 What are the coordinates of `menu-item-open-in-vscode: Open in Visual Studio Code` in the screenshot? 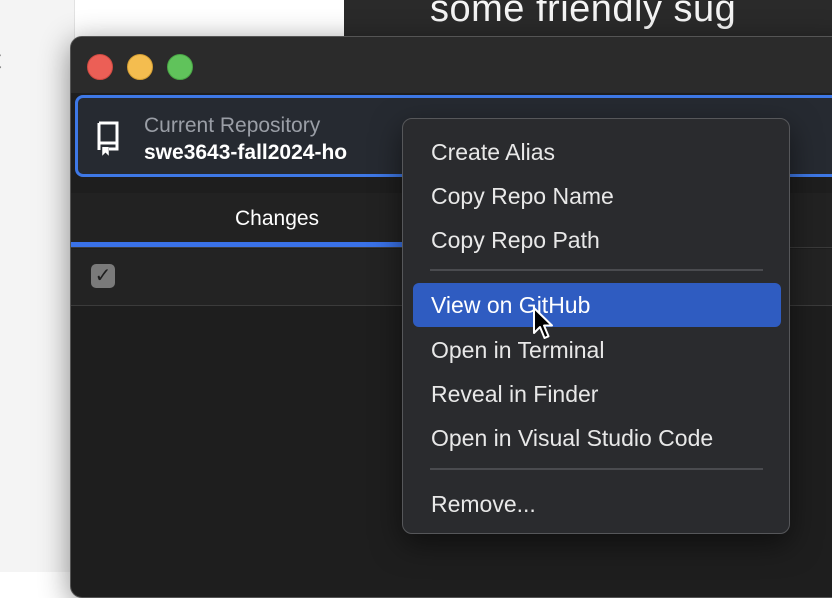 It's located at (597, 438).